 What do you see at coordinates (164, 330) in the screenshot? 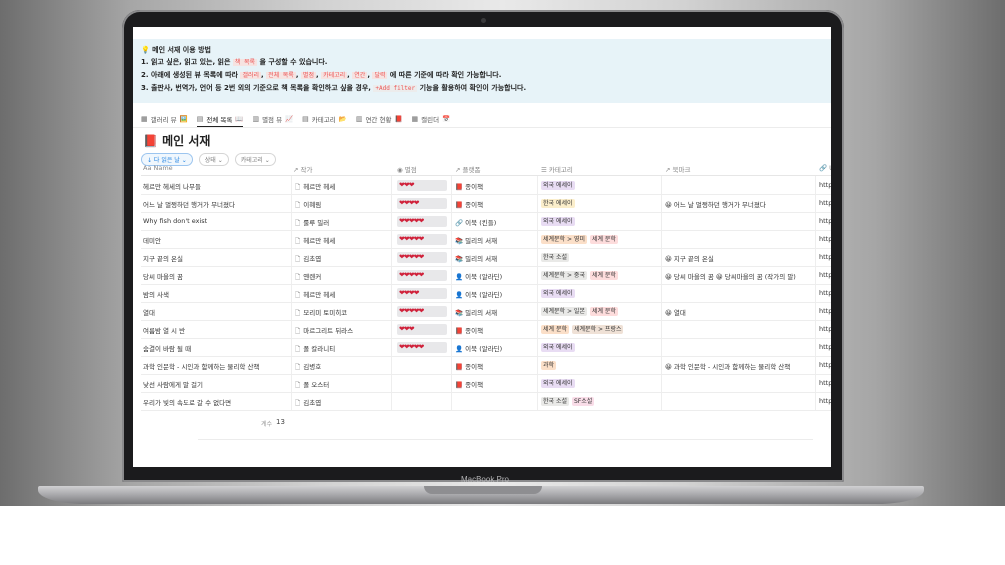
I see `book-name: 여름밤 열 시 반` at bounding box center [164, 330].